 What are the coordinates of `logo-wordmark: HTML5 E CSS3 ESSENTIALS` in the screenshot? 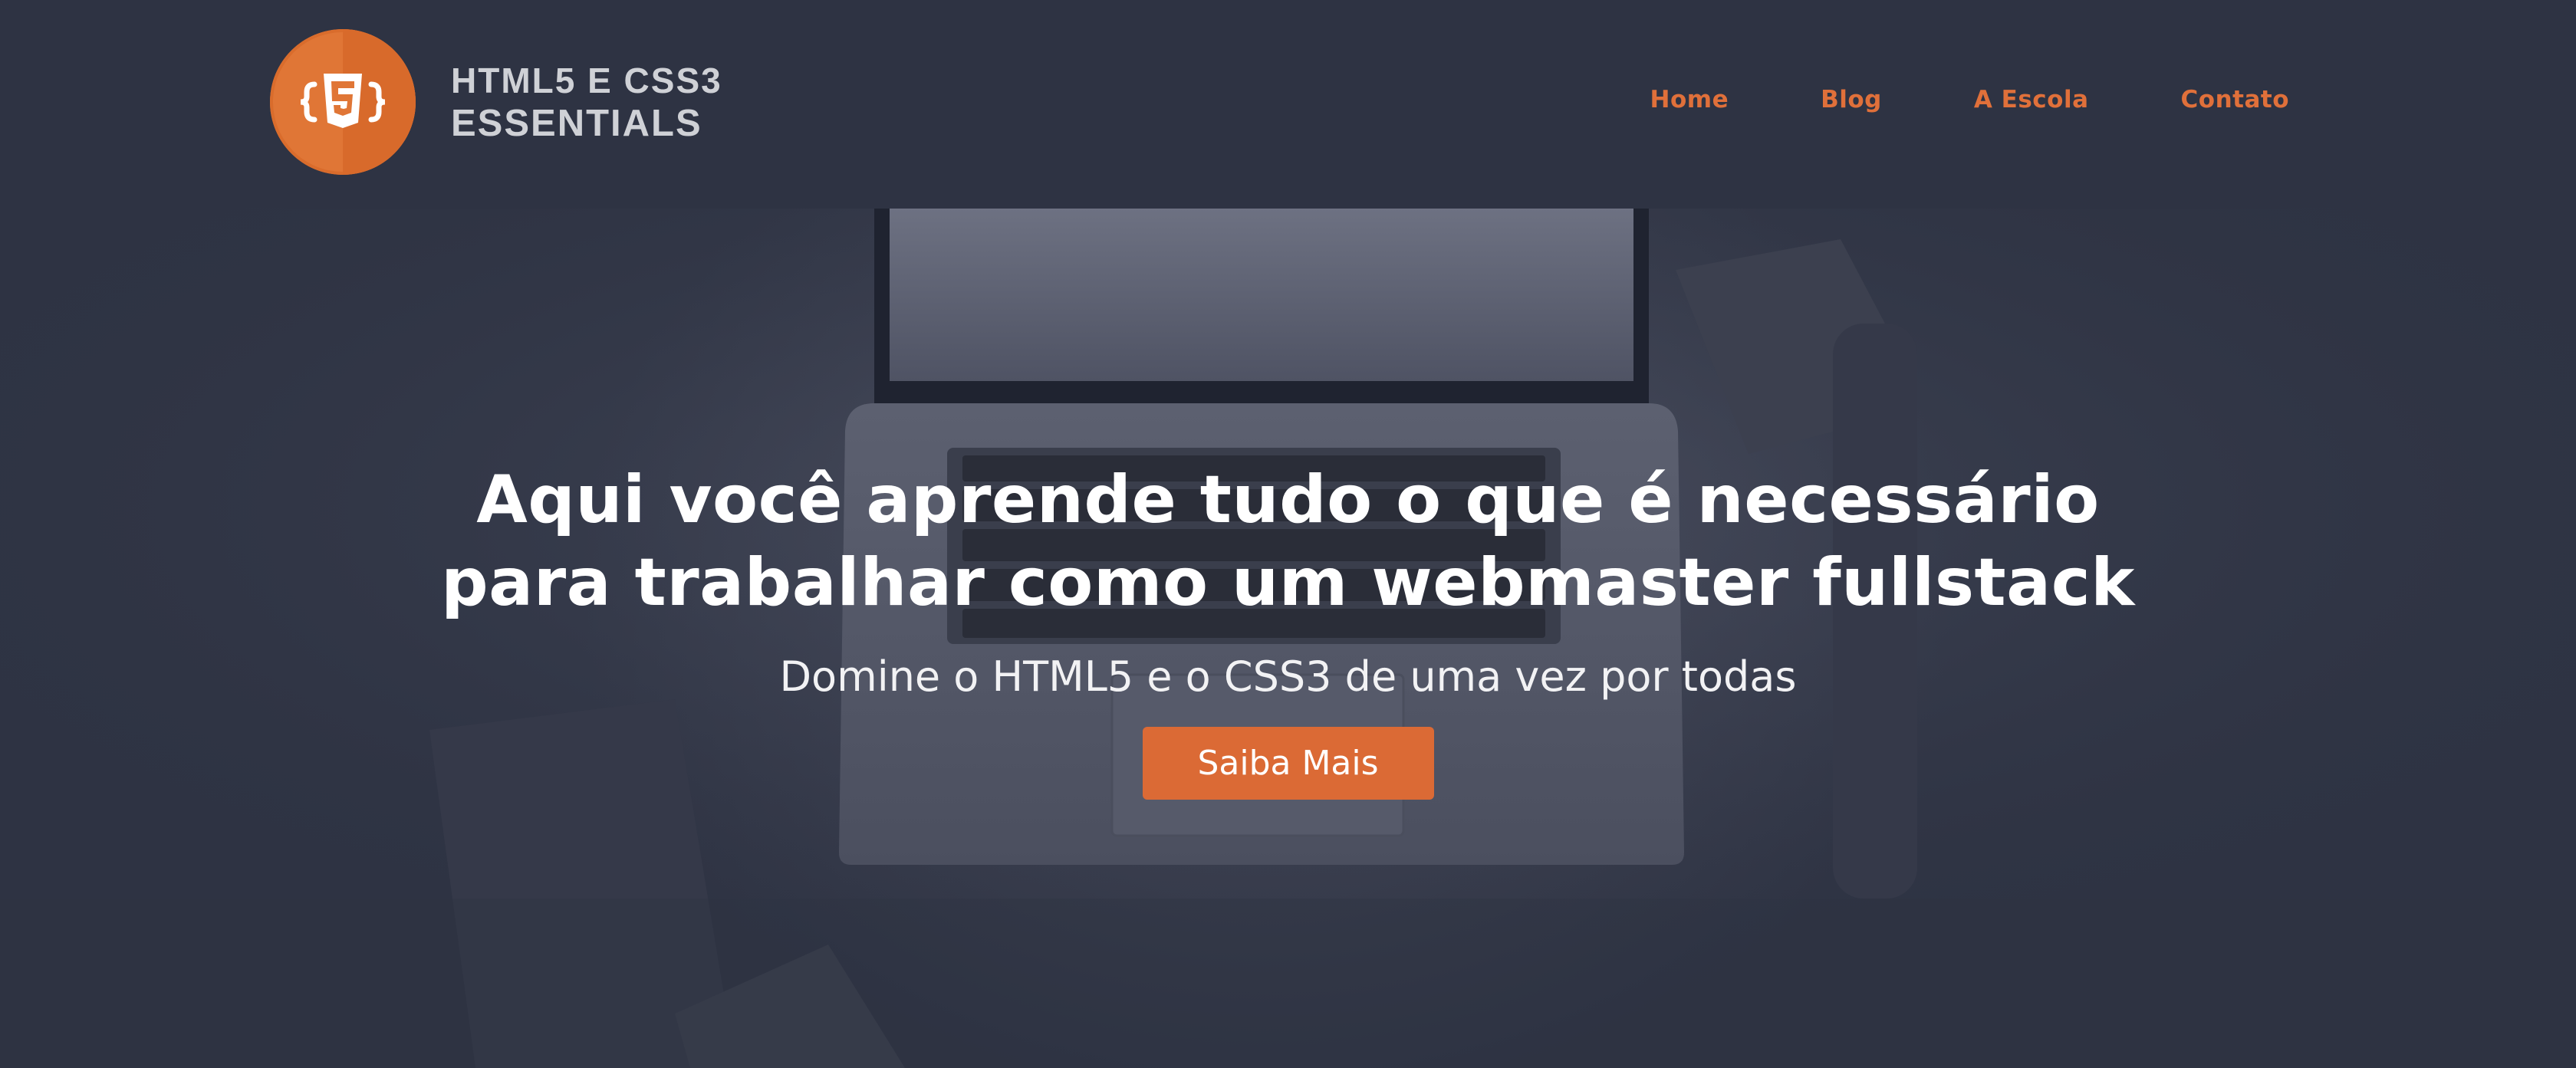 It's located at (586, 102).